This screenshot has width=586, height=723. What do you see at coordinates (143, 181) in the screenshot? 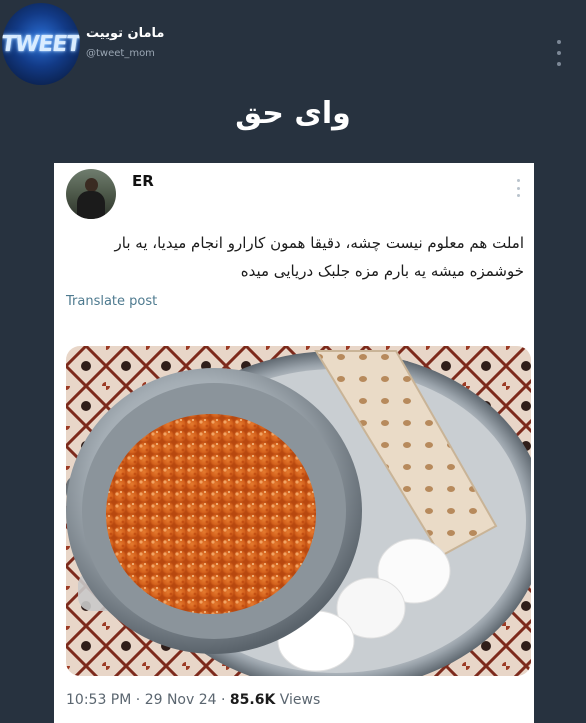
I see `tweet-author-name: ER` at bounding box center [143, 181].